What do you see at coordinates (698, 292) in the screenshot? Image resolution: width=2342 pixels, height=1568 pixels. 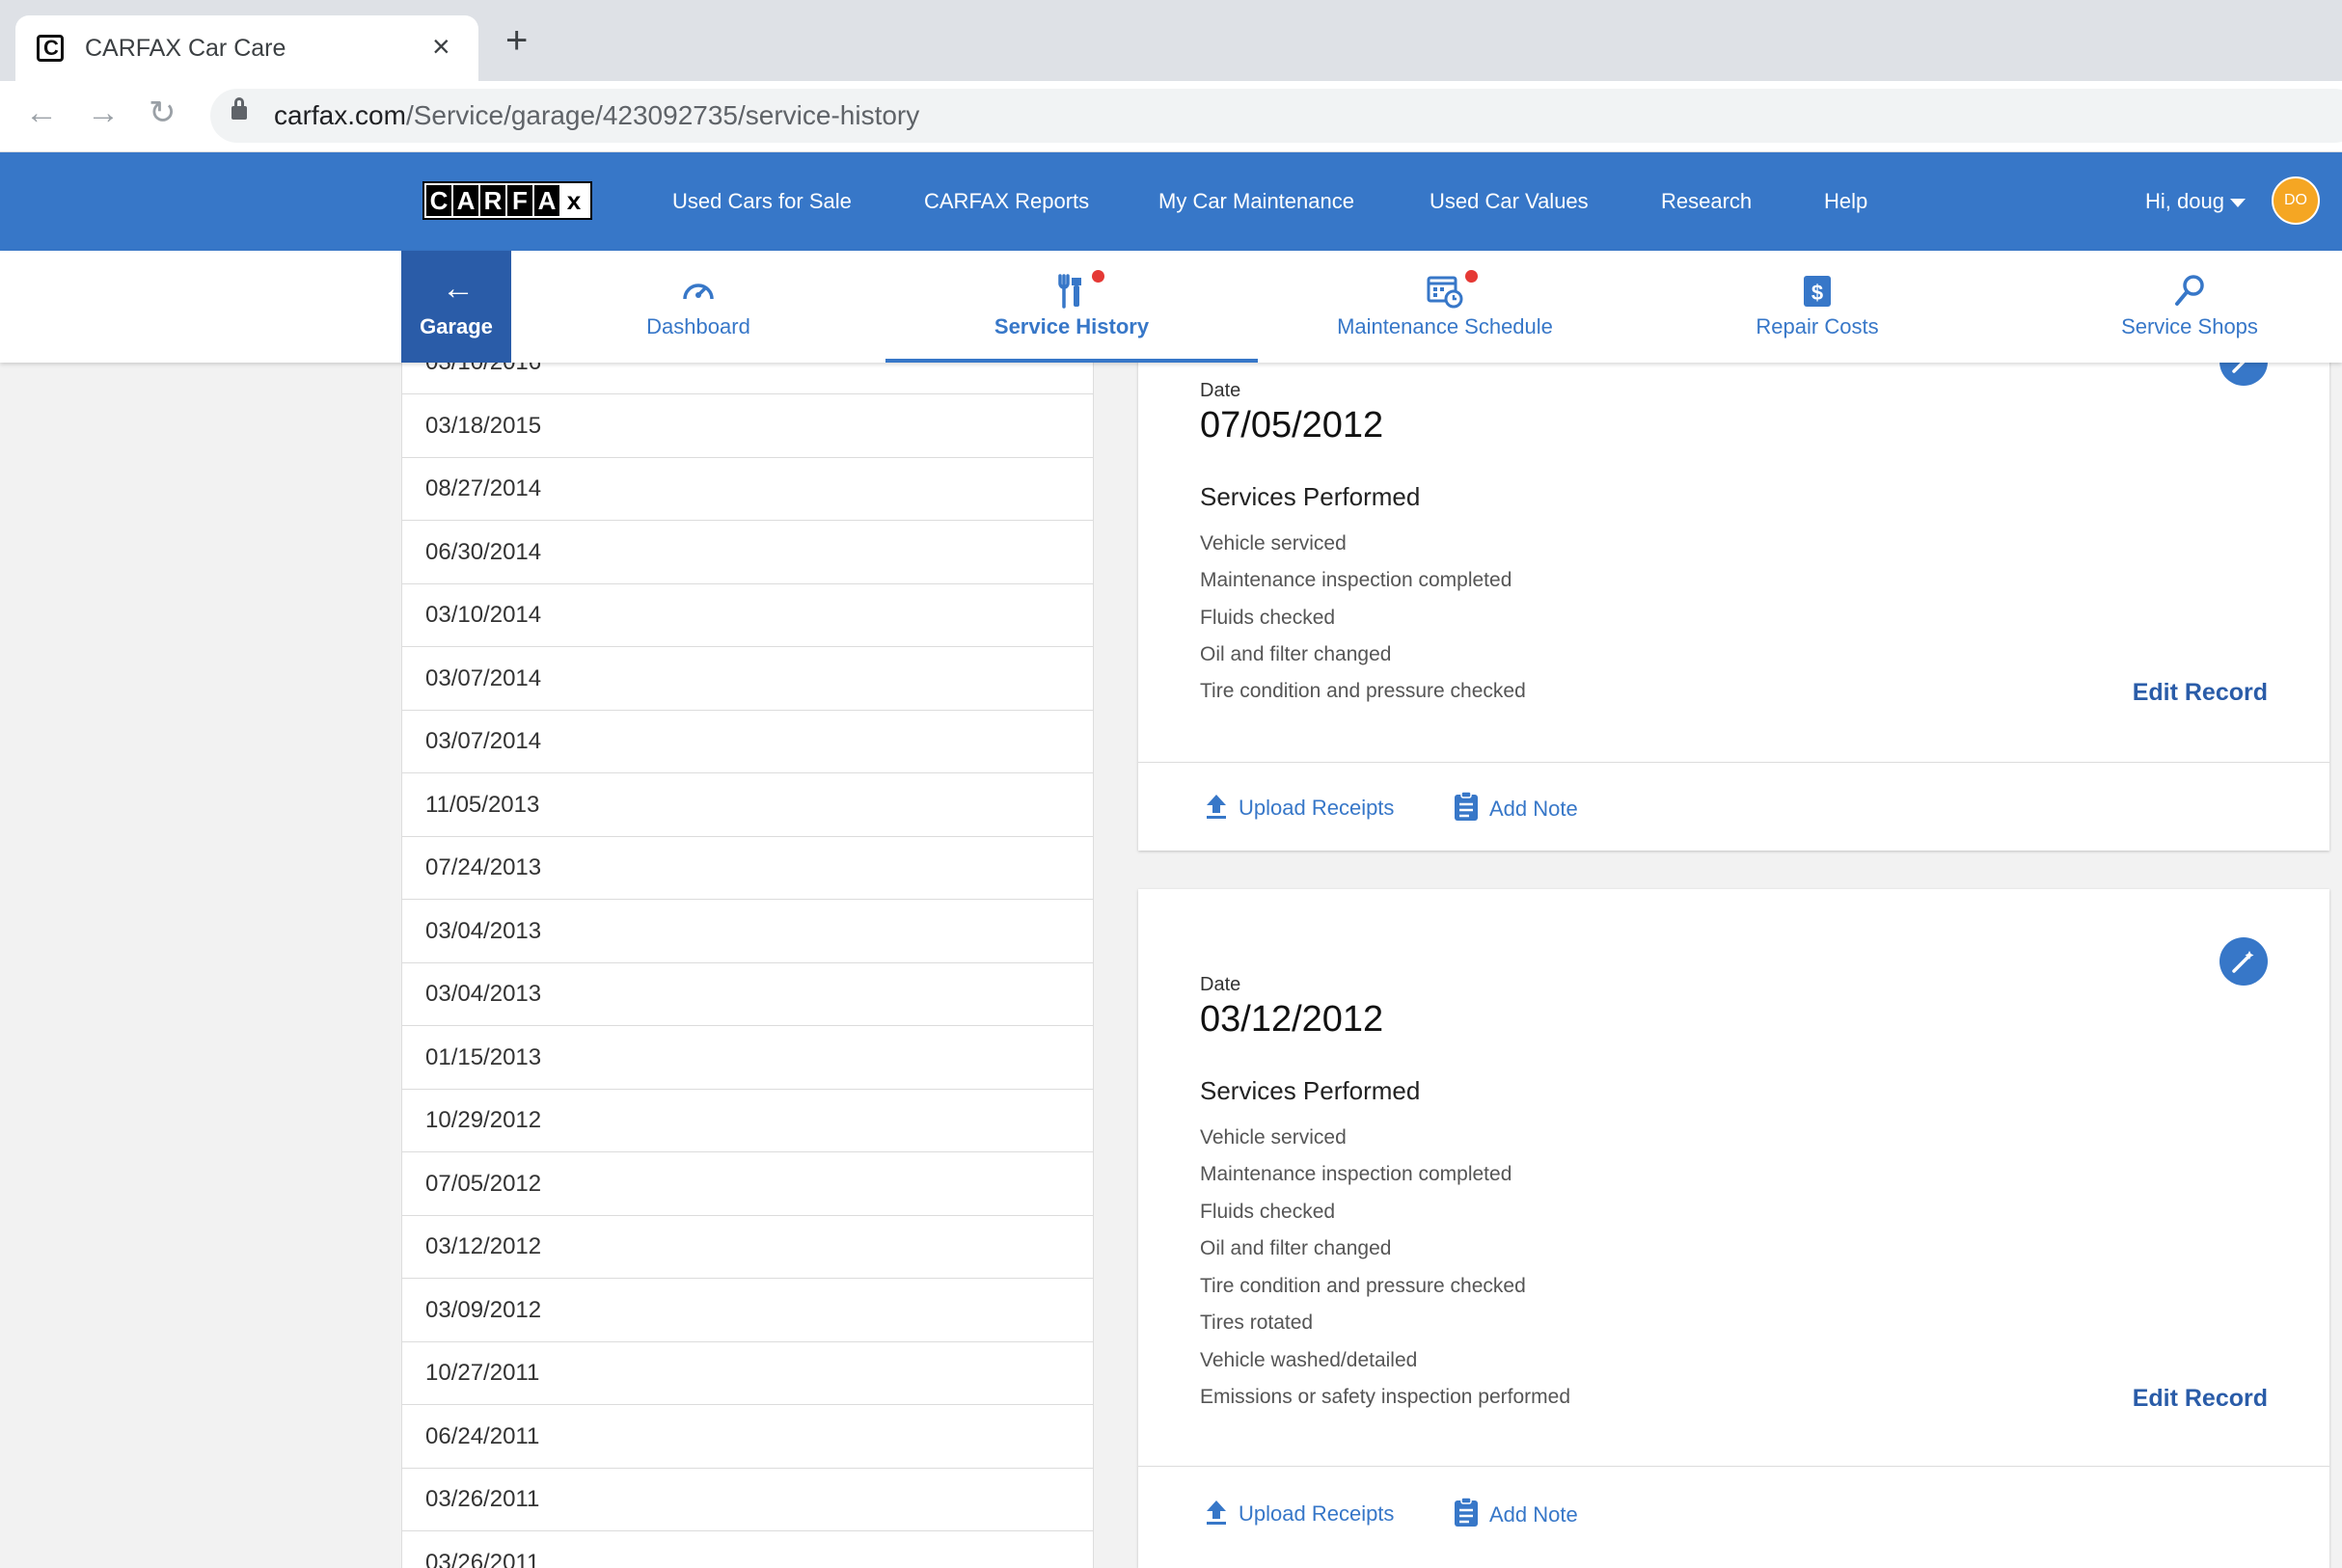 I see `speedometer-icon` at bounding box center [698, 292].